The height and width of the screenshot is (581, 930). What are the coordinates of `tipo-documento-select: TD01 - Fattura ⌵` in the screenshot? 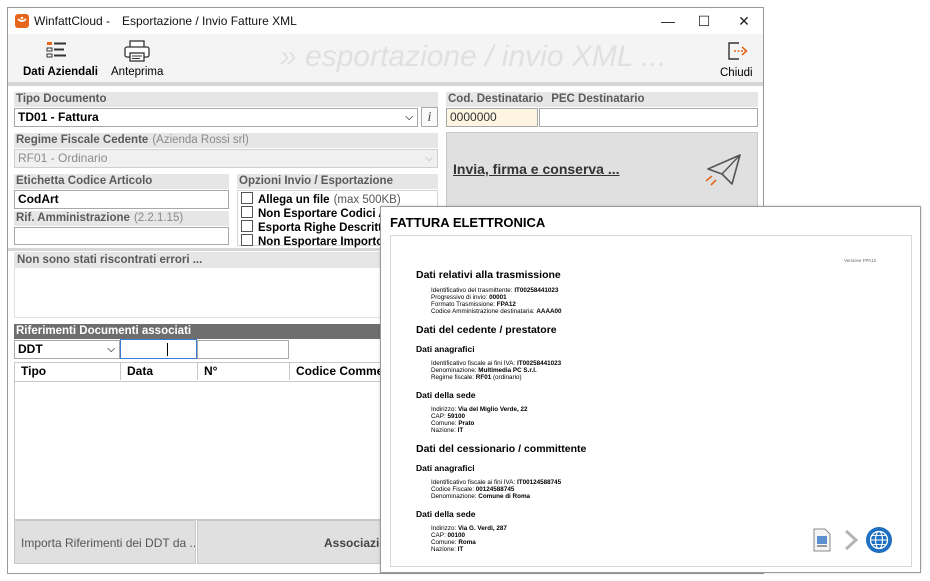 It's located at (216, 117).